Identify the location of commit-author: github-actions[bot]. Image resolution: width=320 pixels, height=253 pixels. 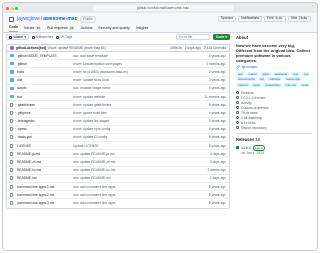
(31, 48).